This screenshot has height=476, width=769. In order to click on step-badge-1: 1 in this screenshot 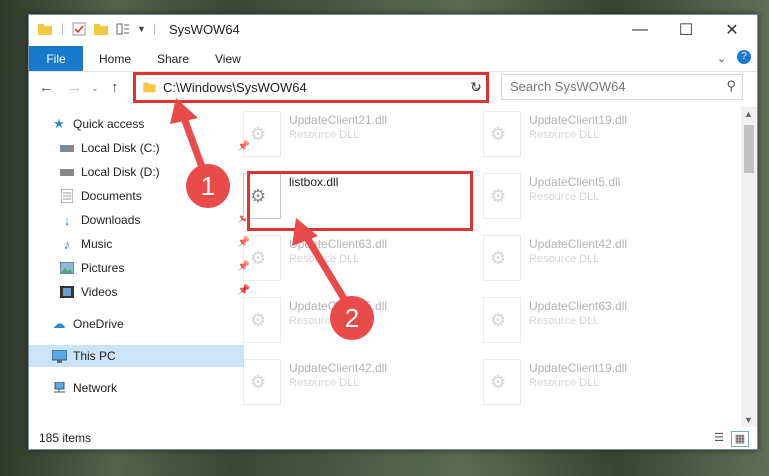, I will do `click(208, 186)`.